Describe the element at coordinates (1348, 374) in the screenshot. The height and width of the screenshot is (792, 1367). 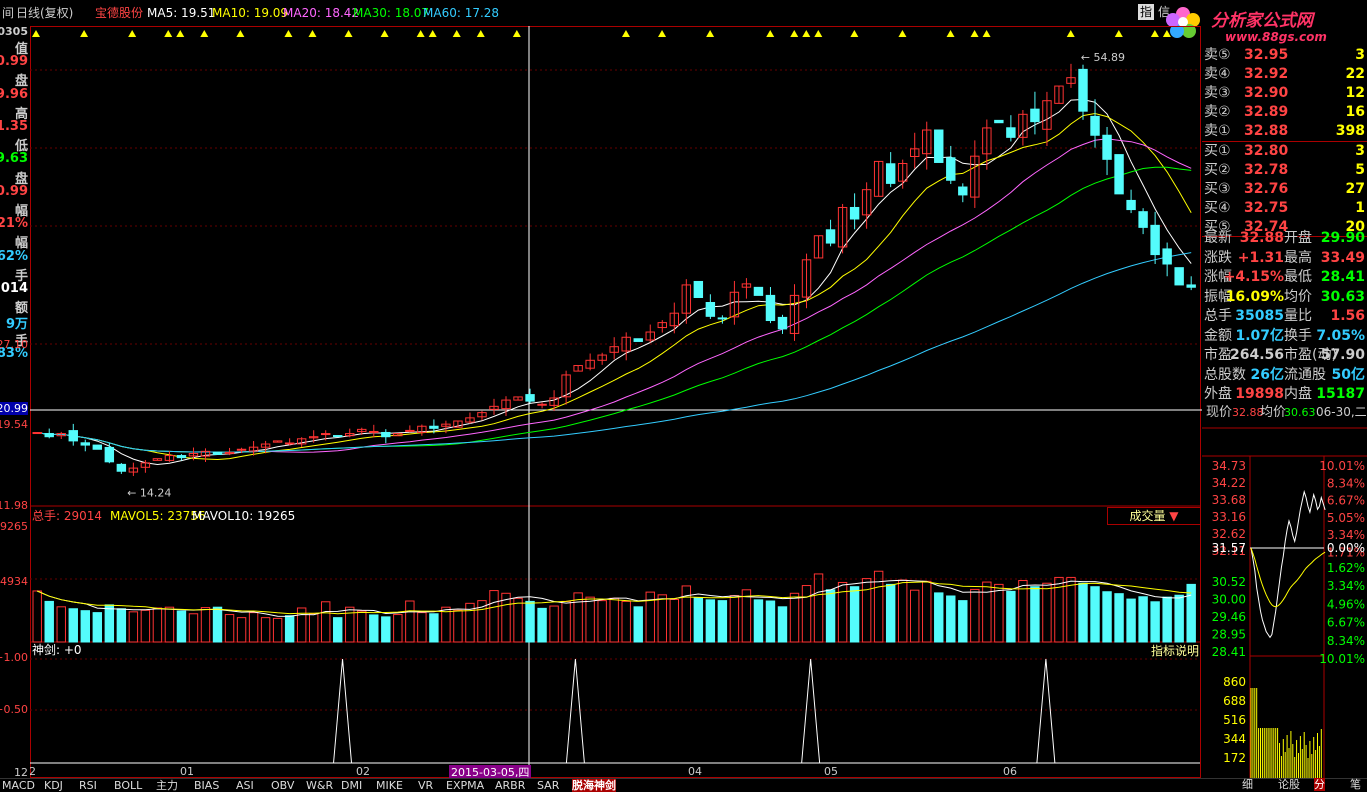
I see `stat-value: 50亿` at that location.